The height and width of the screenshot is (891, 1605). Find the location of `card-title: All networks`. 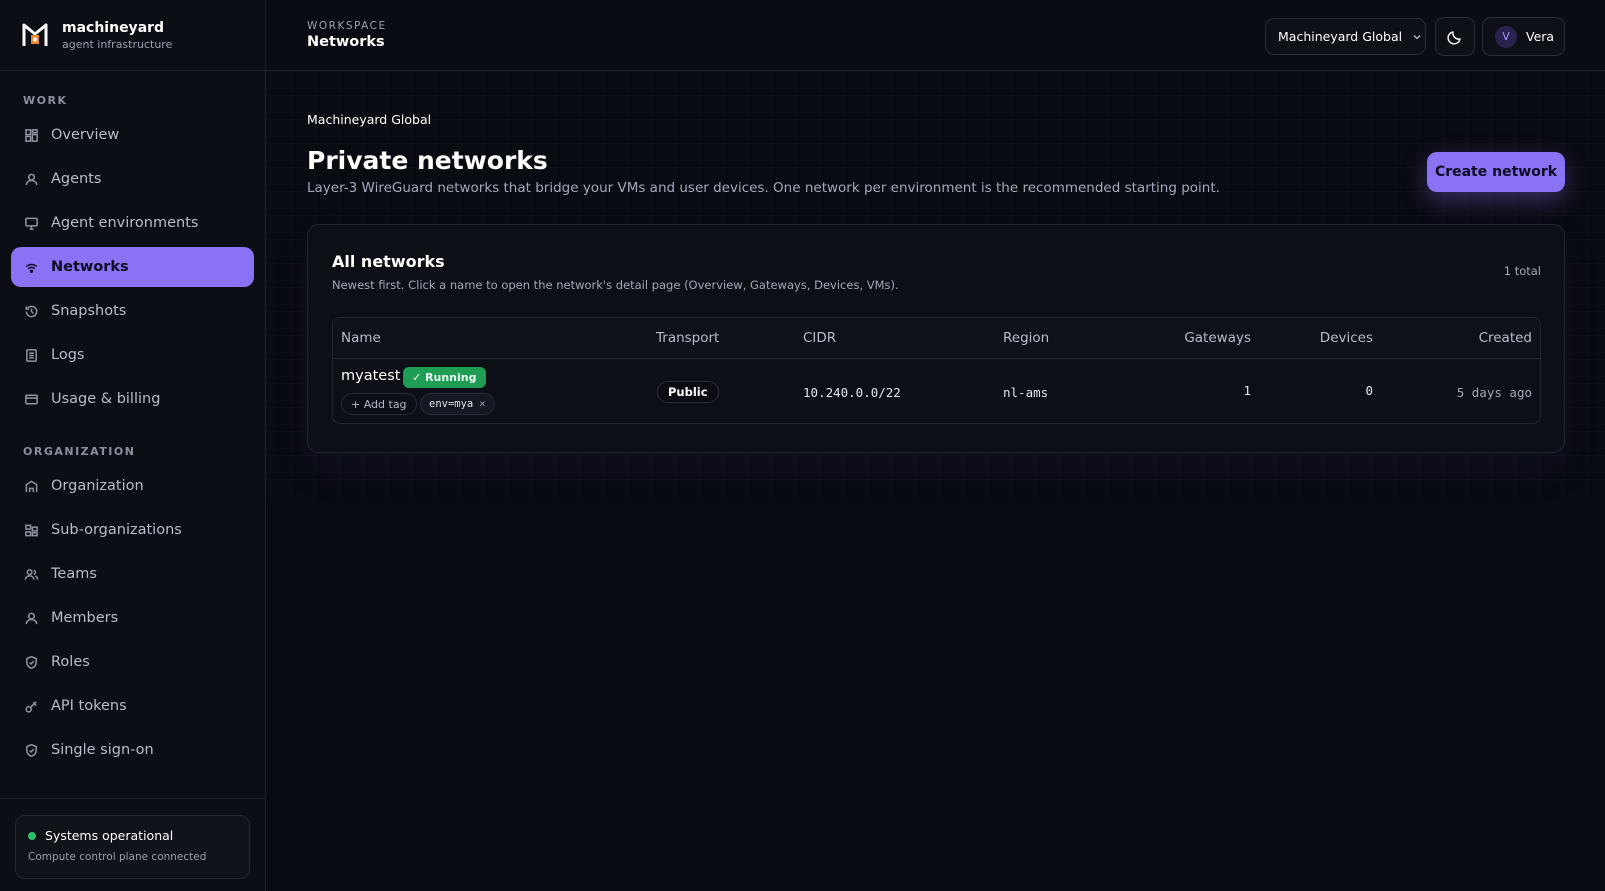

card-title: All networks is located at coordinates (388, 261).